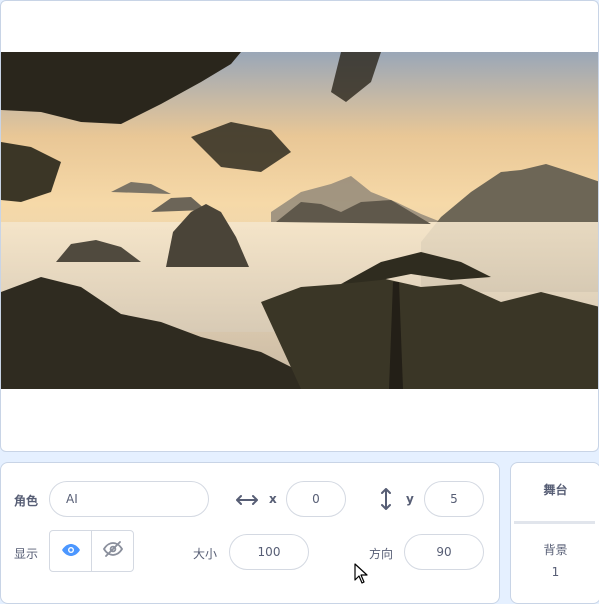 This screenshot has width=599, height=604. I want to click on size-input: 100, so click(269, 552).